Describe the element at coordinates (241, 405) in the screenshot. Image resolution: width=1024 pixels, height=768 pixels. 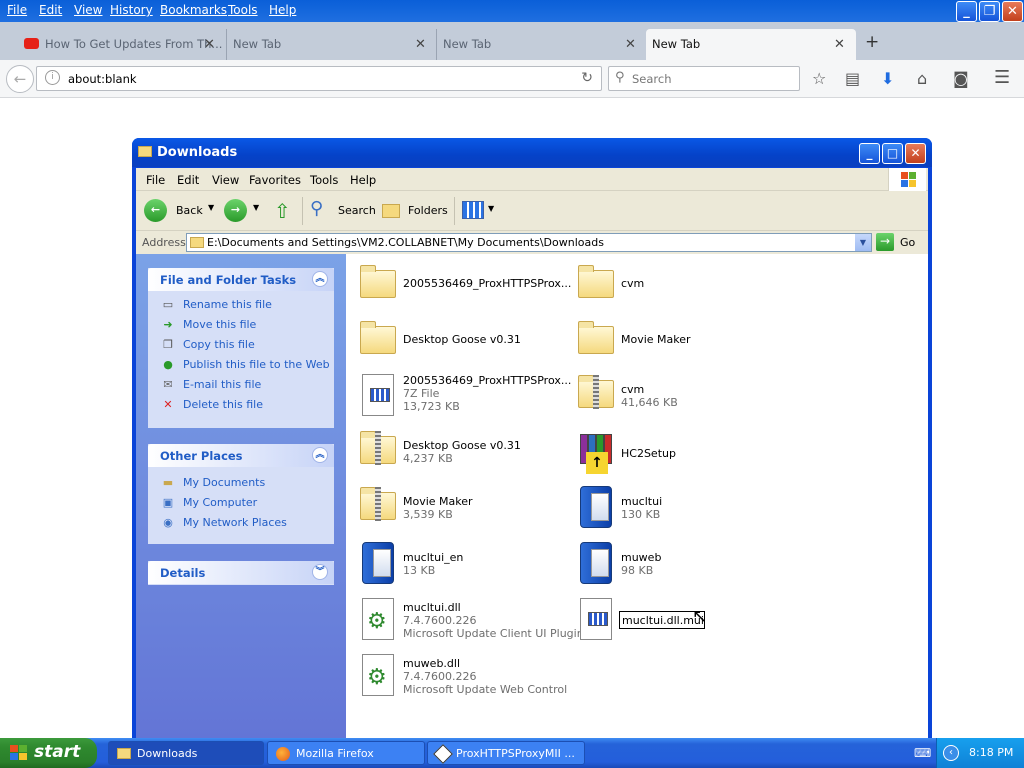
I see `task-delete: ✕ Delete this file` at that location.